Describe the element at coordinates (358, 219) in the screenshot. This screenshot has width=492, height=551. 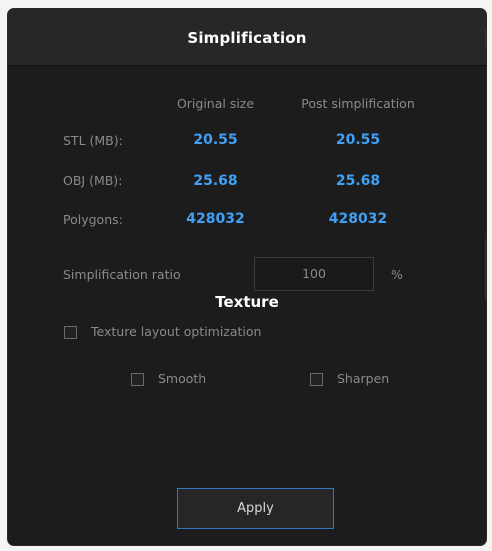
I see `polygons-post-value: 428032` at that location.